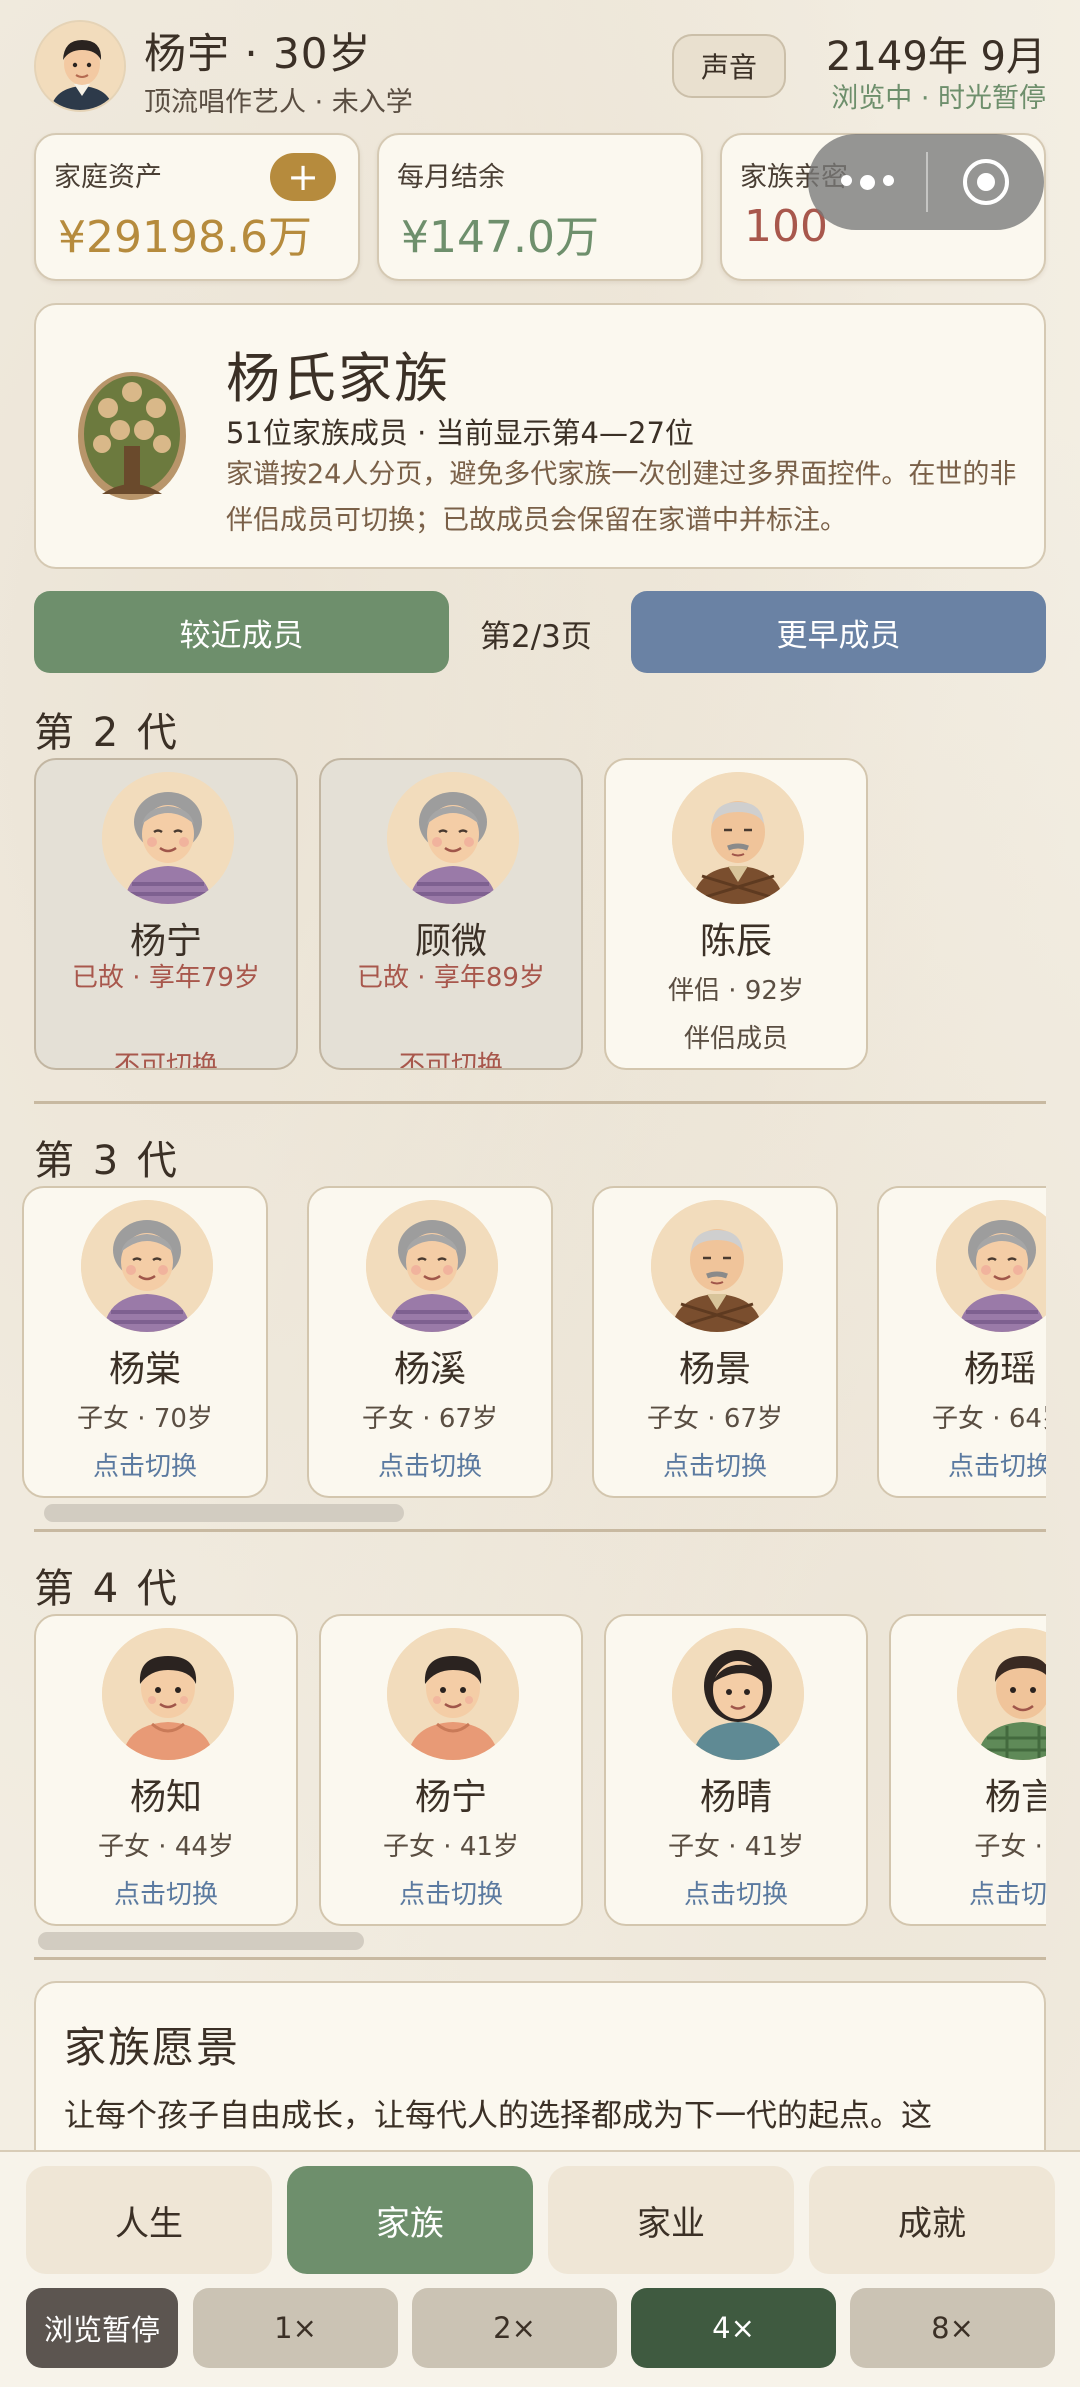 This screenshot has width=1080, height=2387. What do you see at coordinates (166, 1770) in the screenshot?
I see `member-card: 杨知子女 · 44岁点击切换` at bounding box center [166, 1770].